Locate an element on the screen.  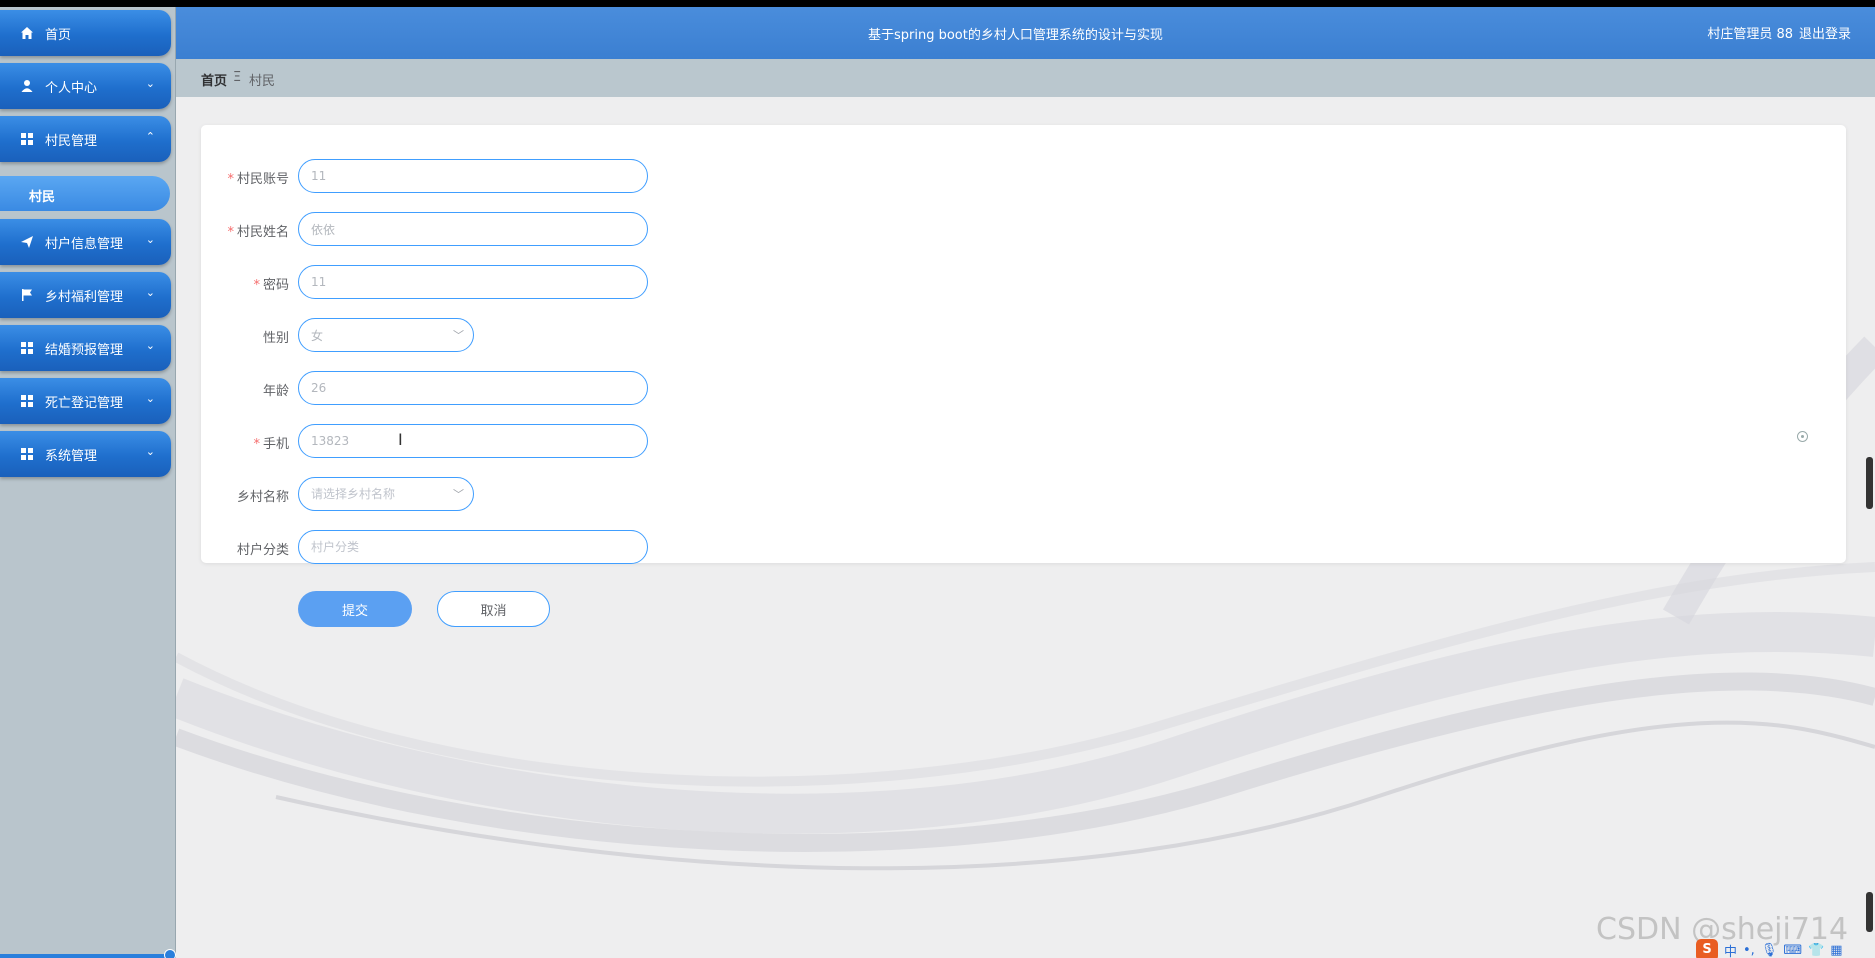
chevron-up-icon: ⌃ is located at coordinates (150, 136).